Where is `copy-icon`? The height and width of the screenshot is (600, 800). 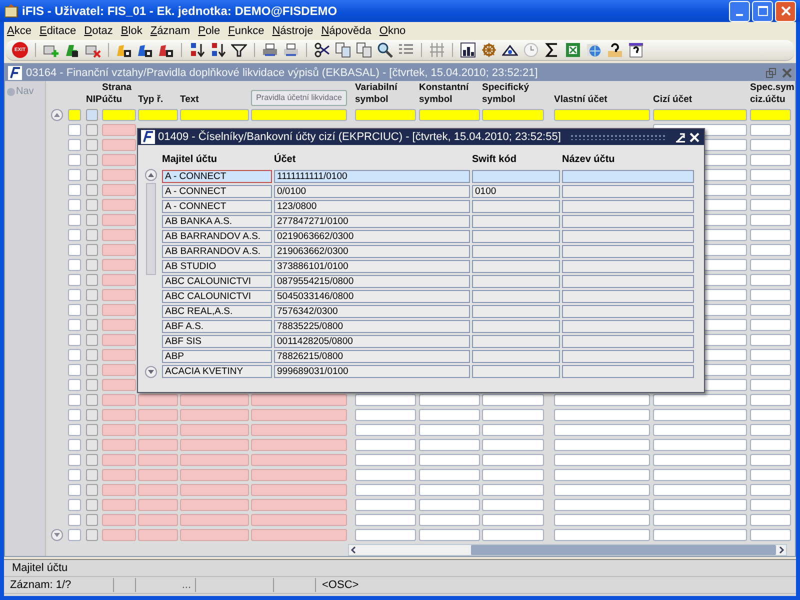
copy-icon is located at coordinates (343, 50).